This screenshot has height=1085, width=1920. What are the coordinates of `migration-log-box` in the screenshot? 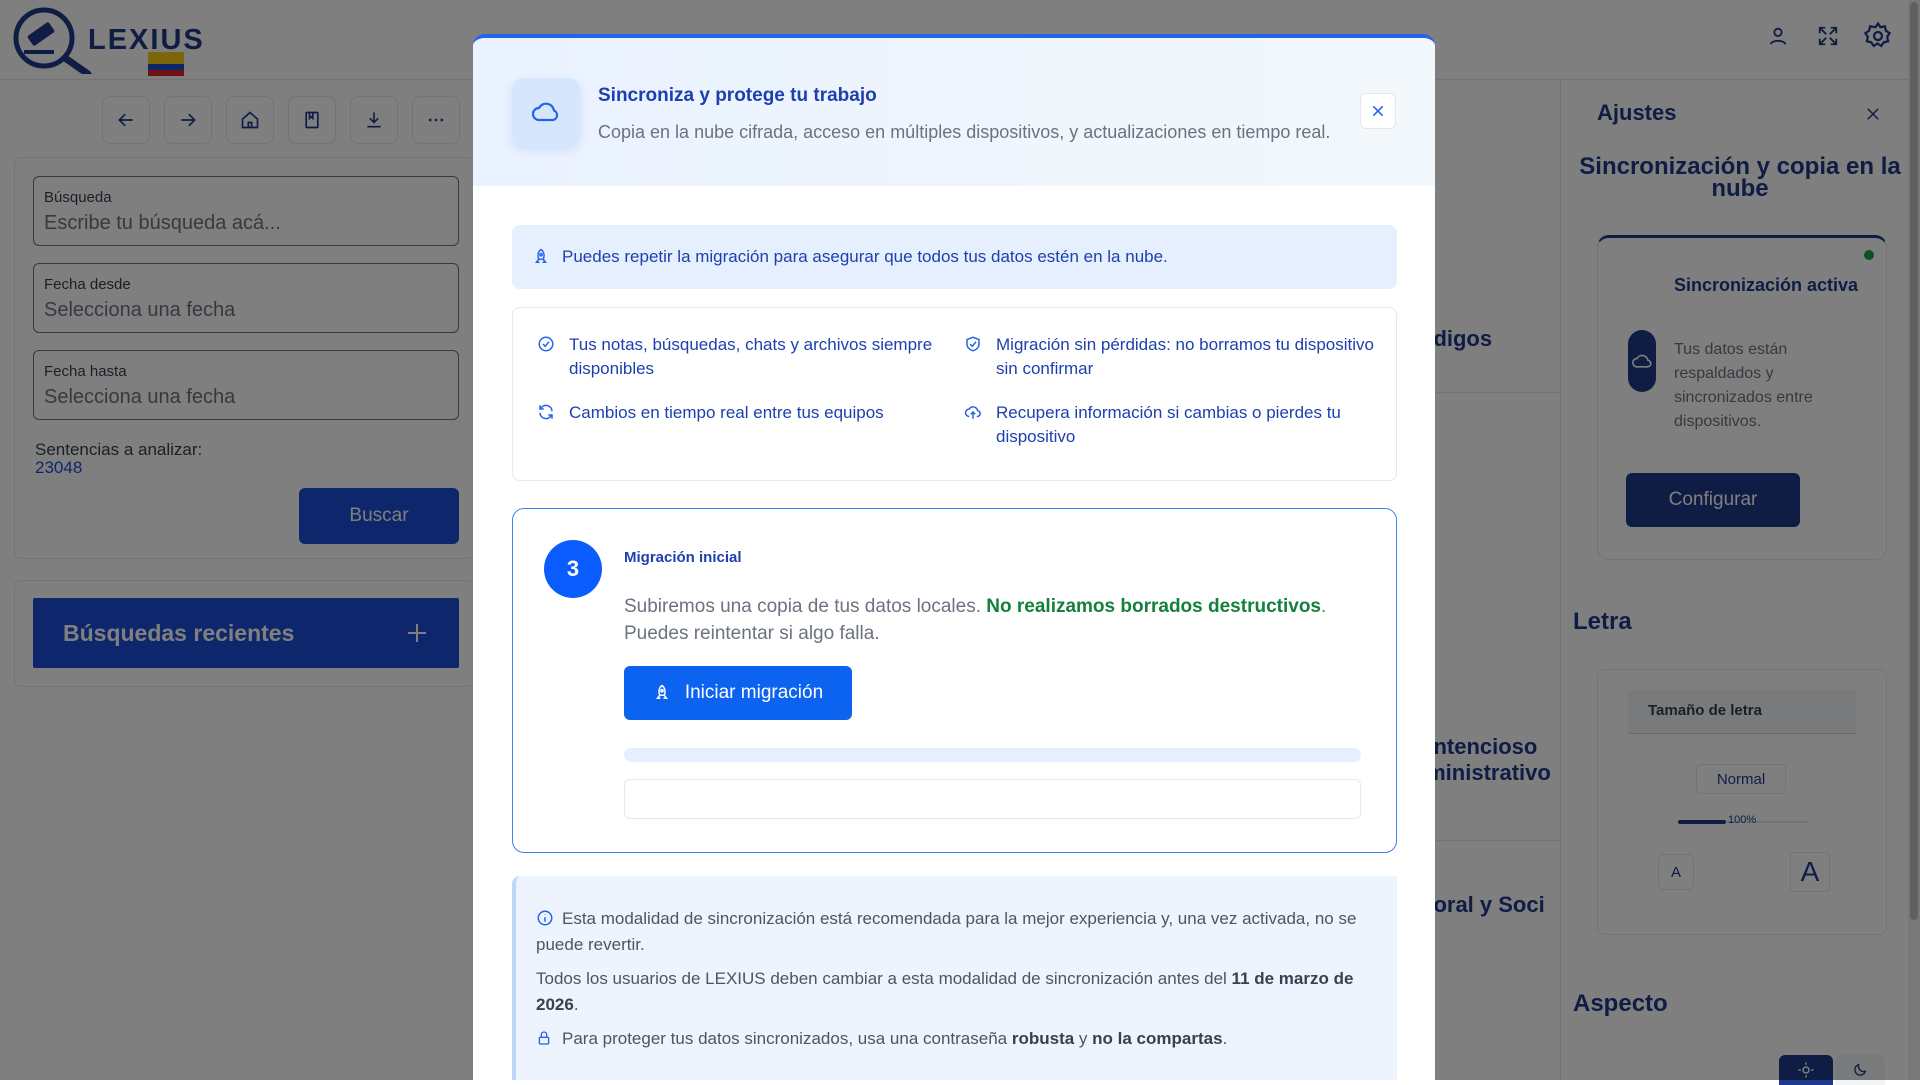 It's located at (992, 799).